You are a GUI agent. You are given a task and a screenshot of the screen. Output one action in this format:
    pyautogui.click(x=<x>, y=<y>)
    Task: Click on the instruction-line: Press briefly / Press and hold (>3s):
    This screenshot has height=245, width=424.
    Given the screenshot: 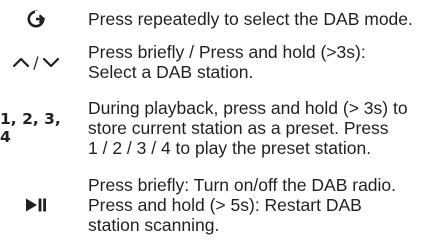 What is the action you would take?
    pyautogui.click(x=227, y=52)
    